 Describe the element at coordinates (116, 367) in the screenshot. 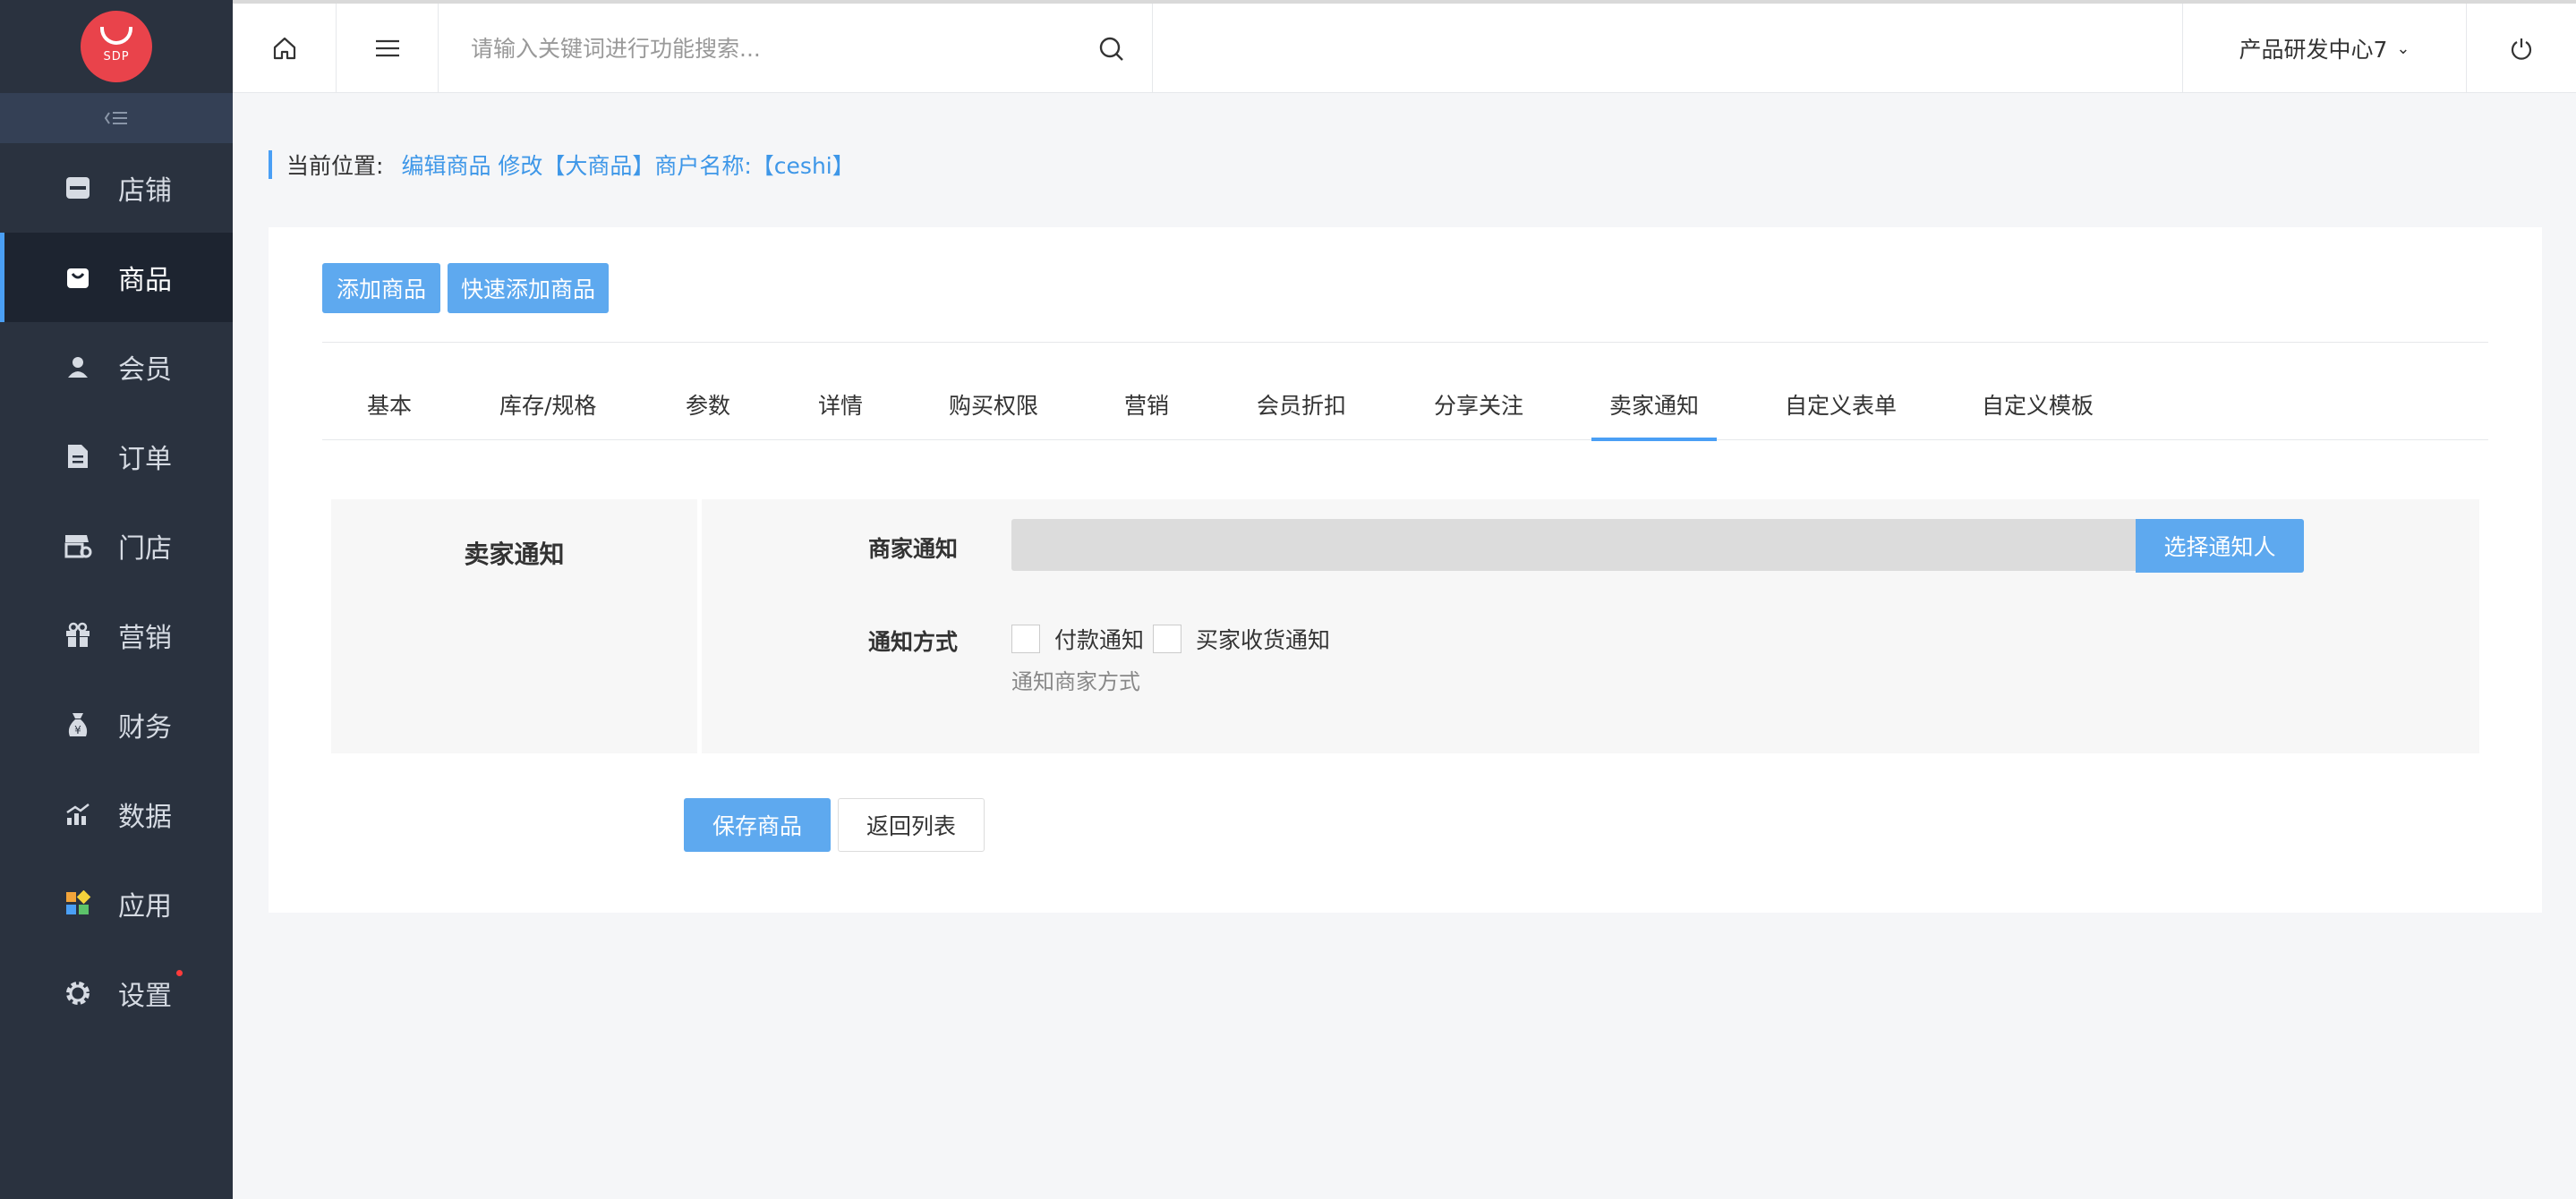

I see `sidebar-item-members: 会员` at that location.